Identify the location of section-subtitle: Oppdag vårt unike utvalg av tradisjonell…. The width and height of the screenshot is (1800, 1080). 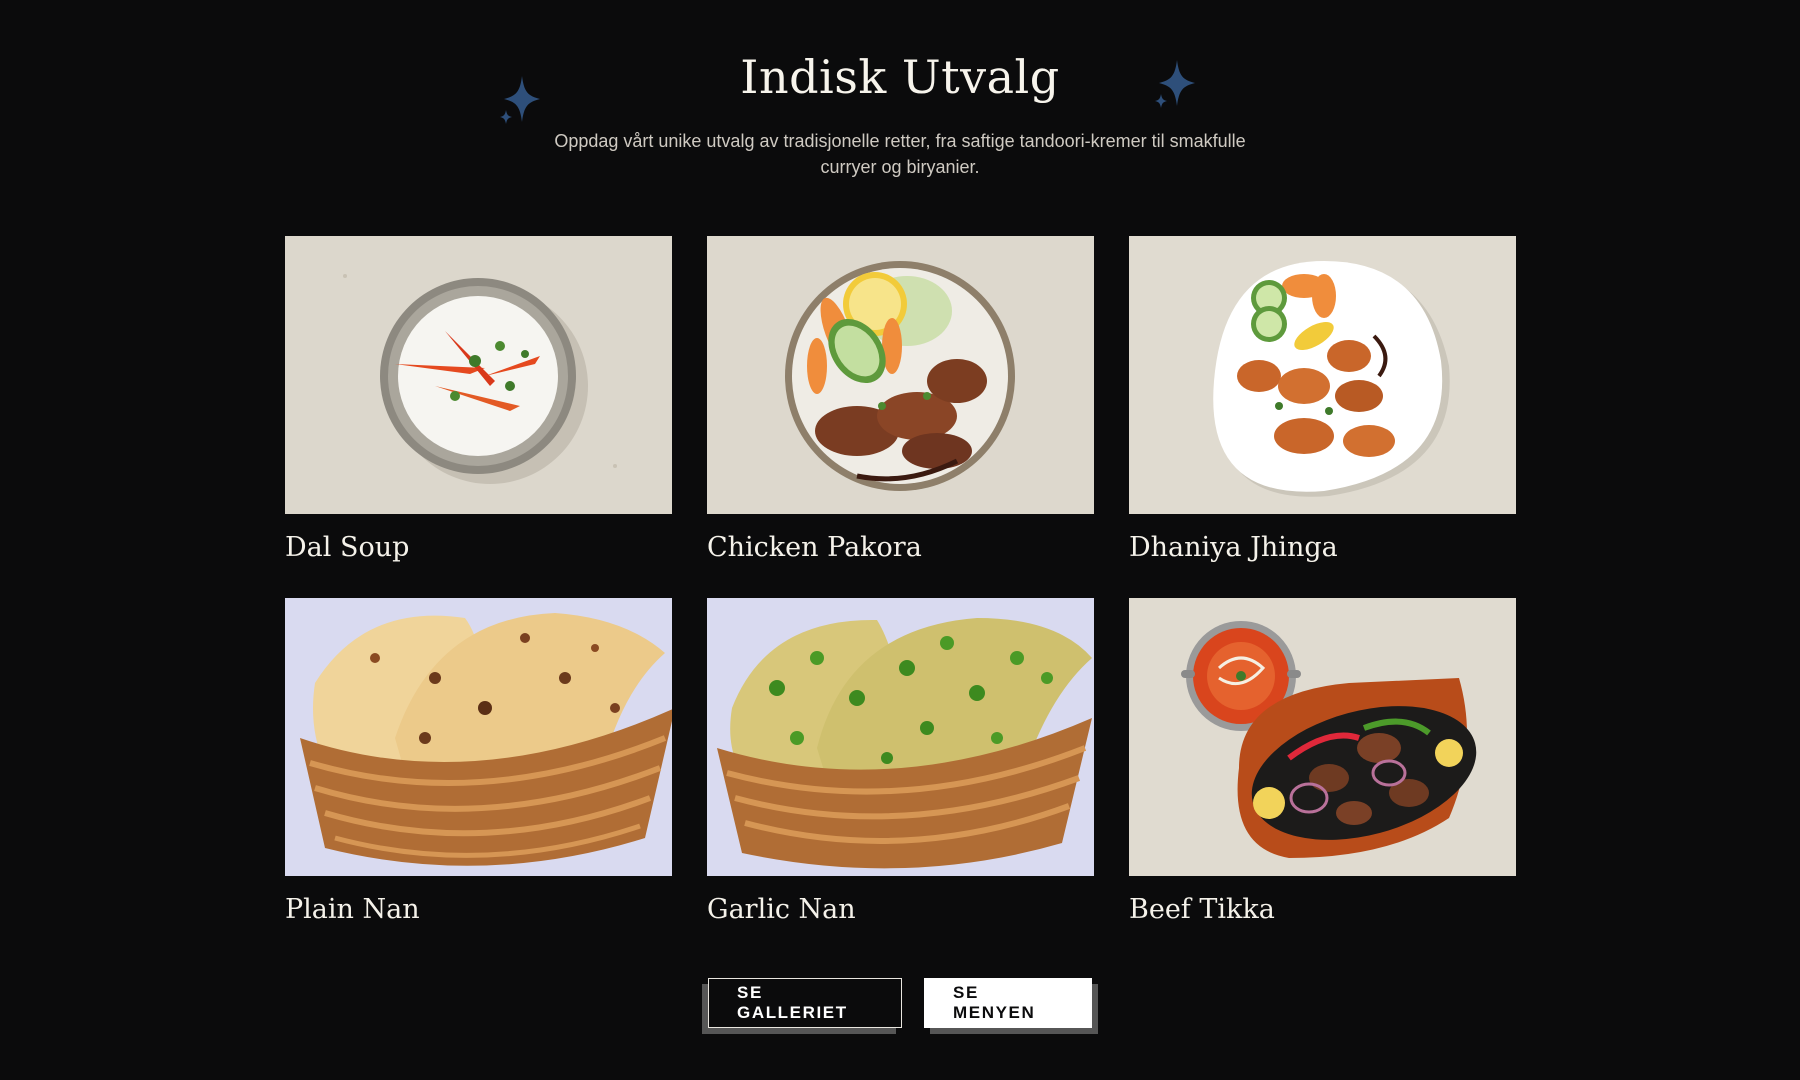
(900, 154).